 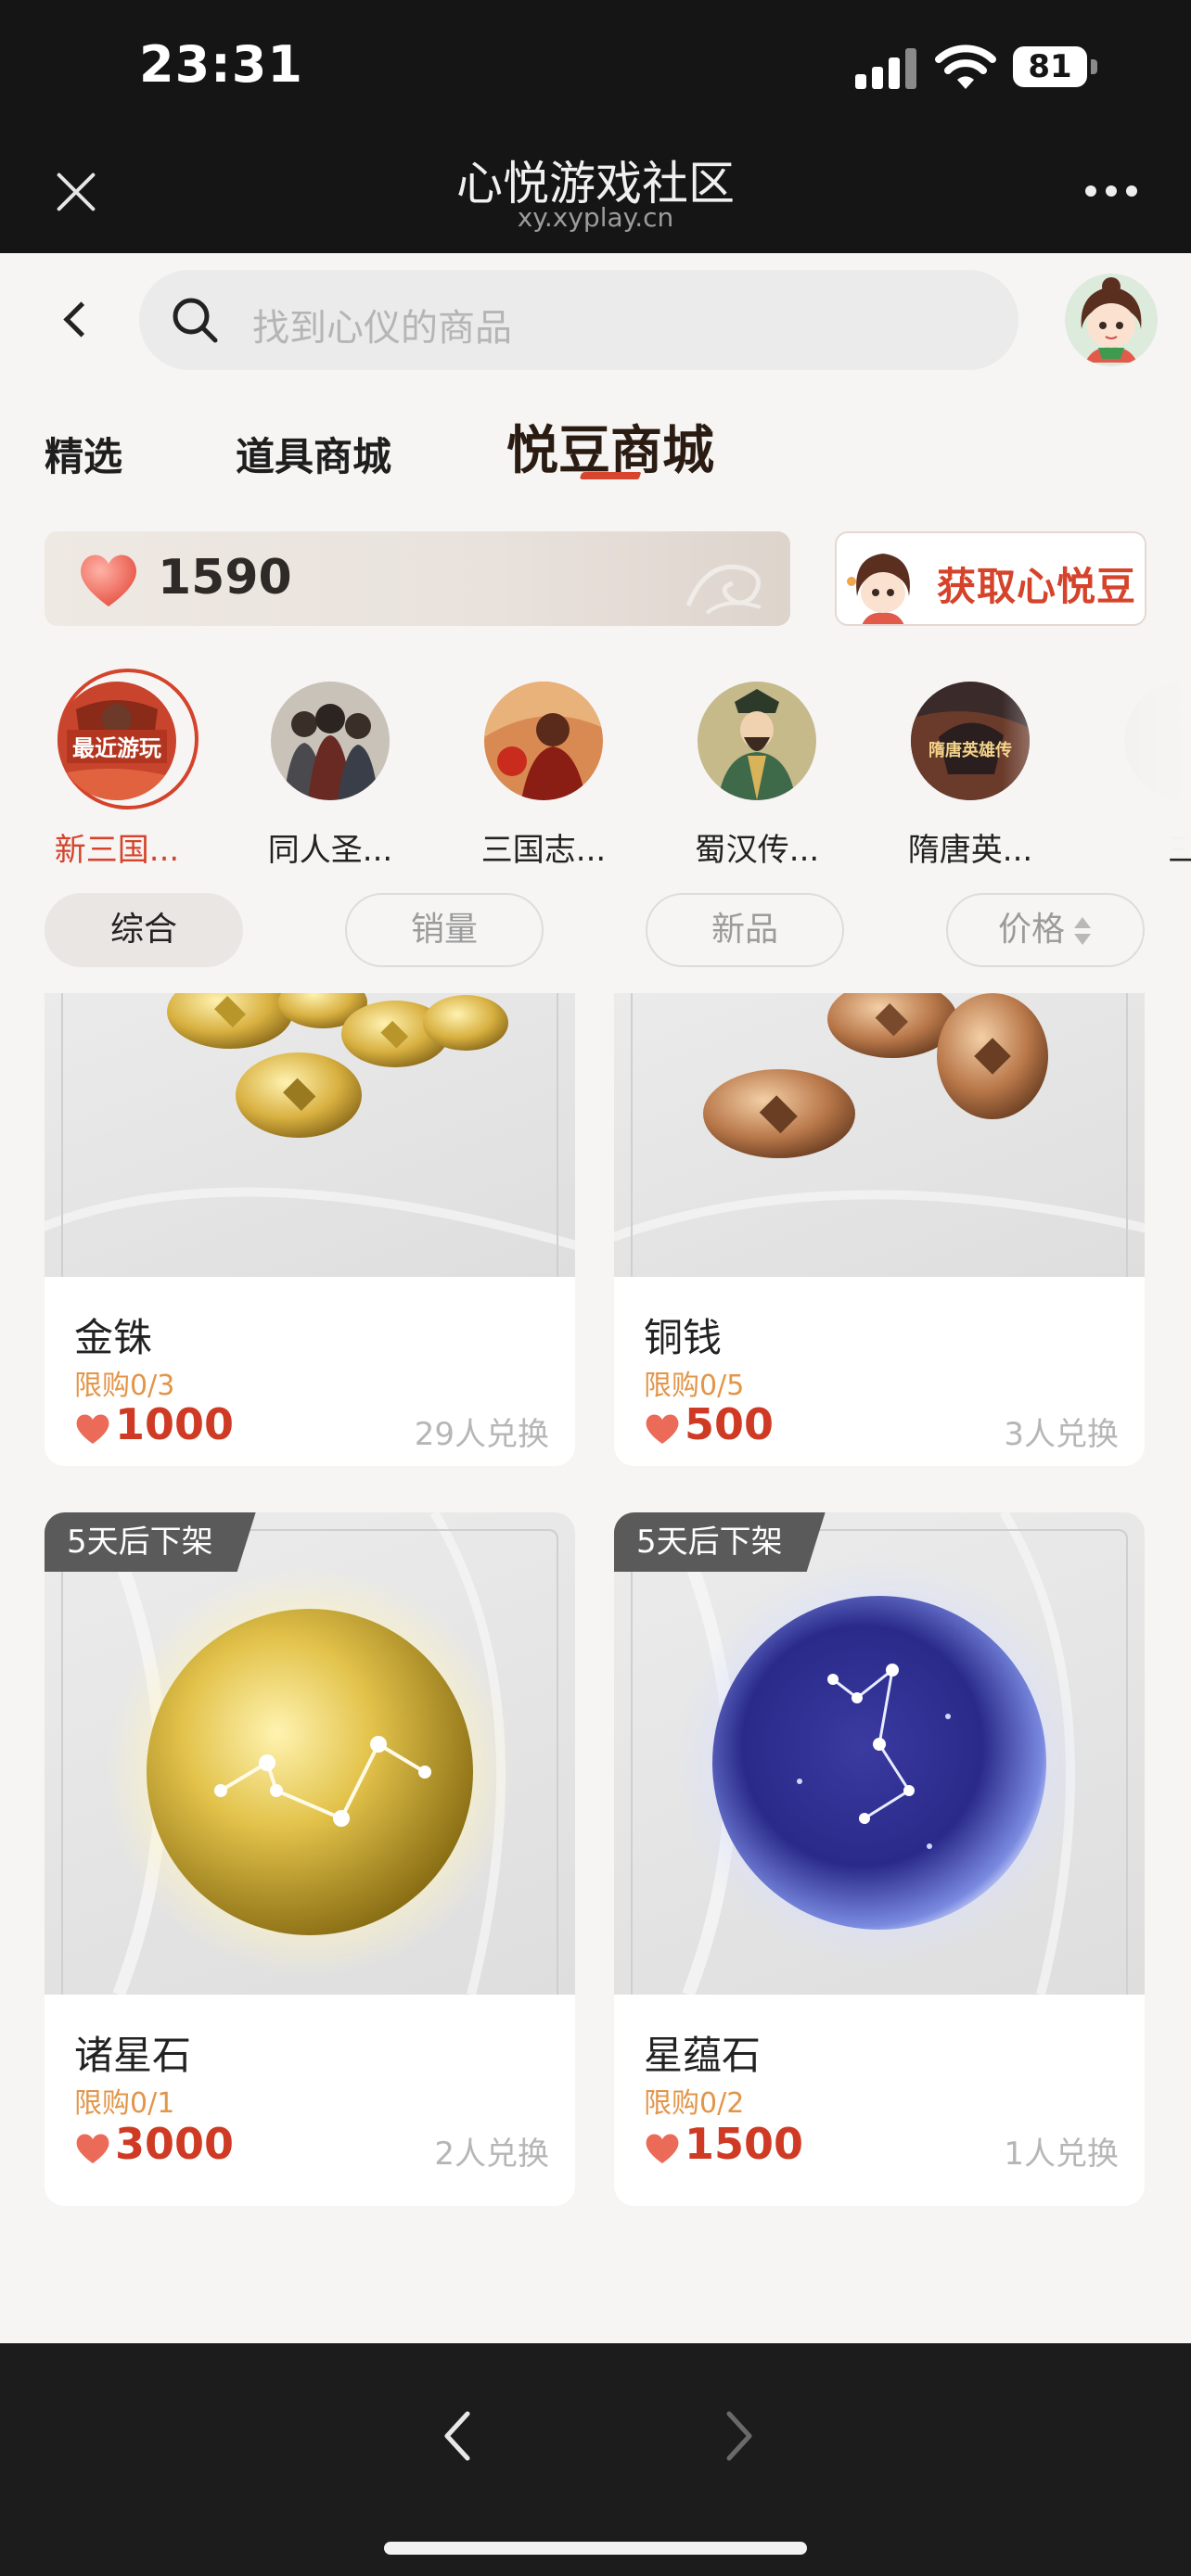 What do you see at coordinates (578, 320) in the screenshot?
I see `search-input: 找到心仪的商品` at bounding box center [578, 320].